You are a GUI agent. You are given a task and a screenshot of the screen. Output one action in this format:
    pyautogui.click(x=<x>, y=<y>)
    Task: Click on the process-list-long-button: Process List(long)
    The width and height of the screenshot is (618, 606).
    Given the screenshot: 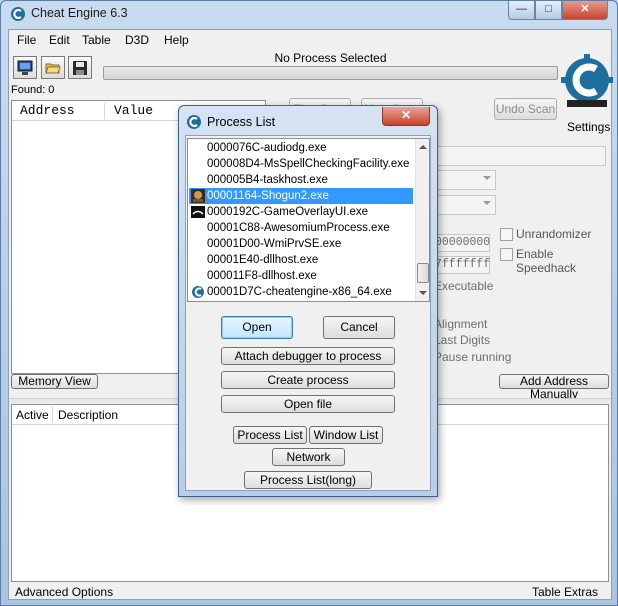 What is the action you would take?
    pyautogui.click(x=308, y=480)
    